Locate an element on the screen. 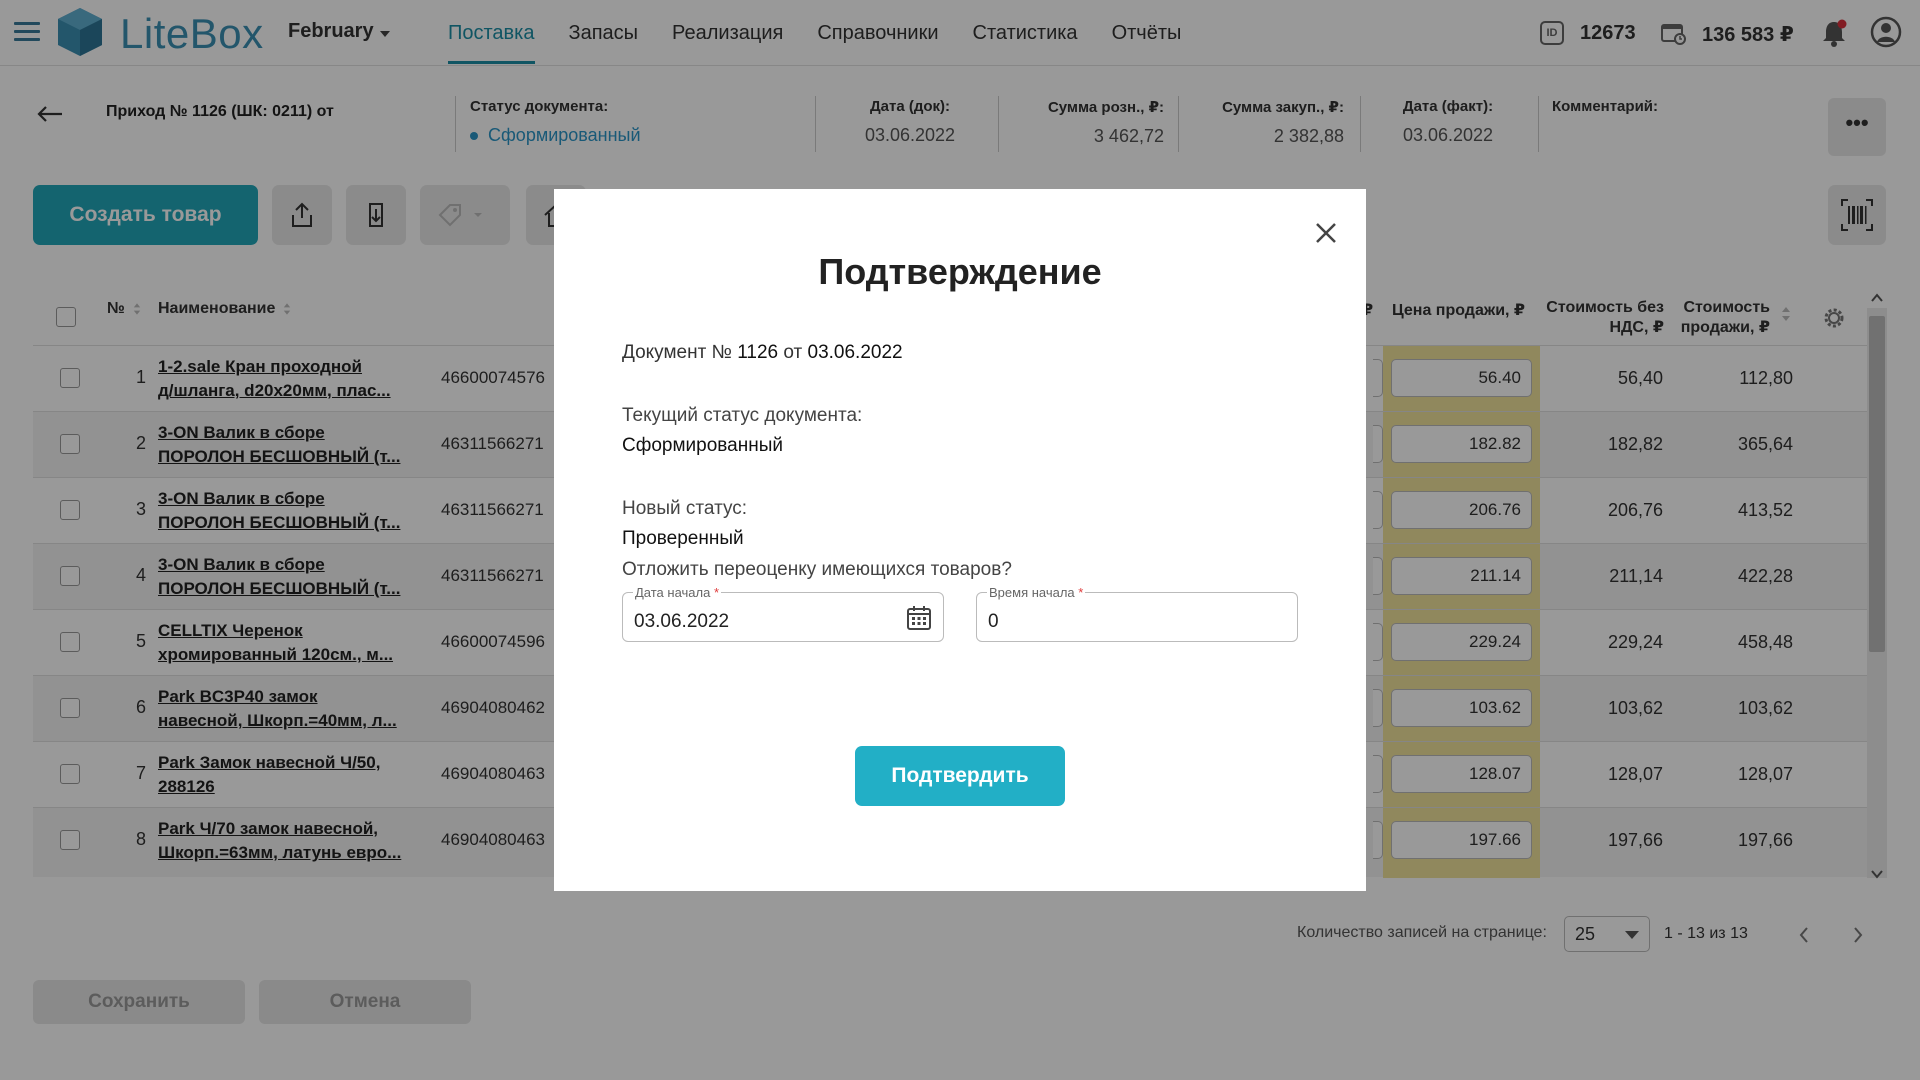 This screenshot has height=1080, width=1920. start-time-label: Время начала is located at coordinates (1032, 592).